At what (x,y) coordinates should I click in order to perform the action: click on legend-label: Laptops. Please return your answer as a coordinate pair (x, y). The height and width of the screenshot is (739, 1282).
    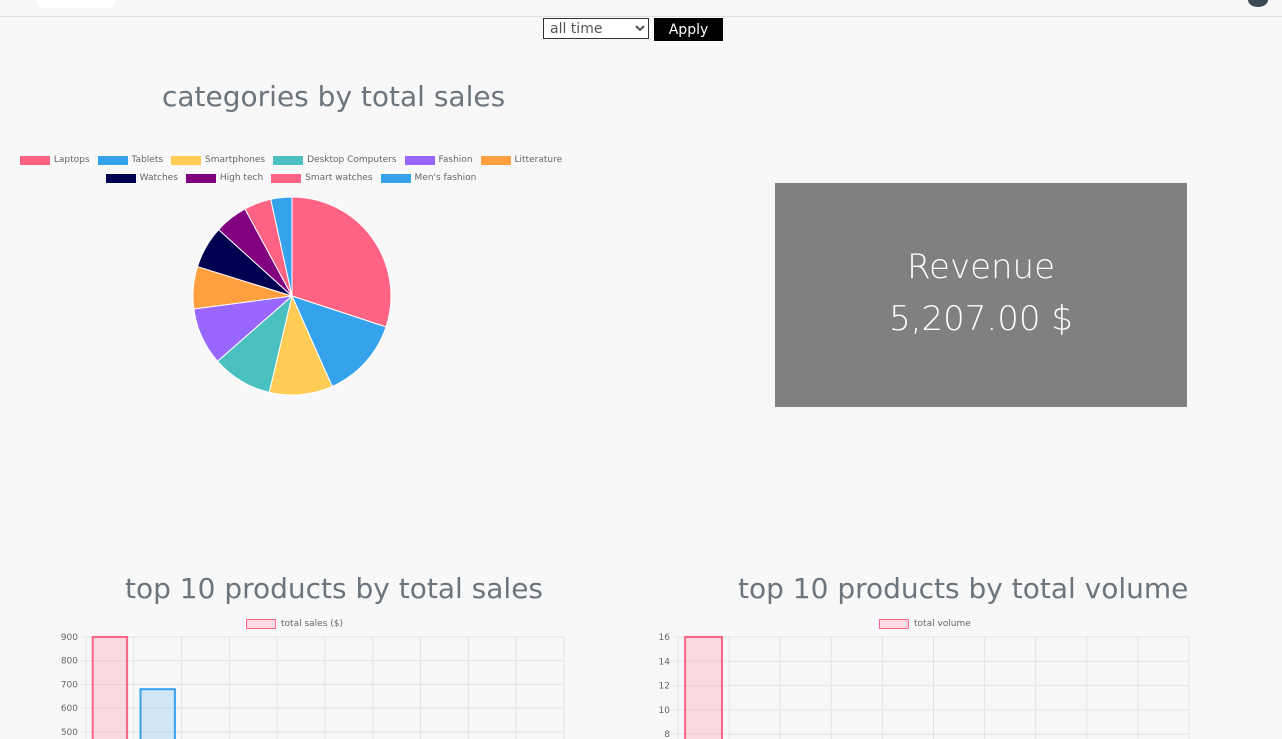
    Looking at the image, I should click on (71, 160).